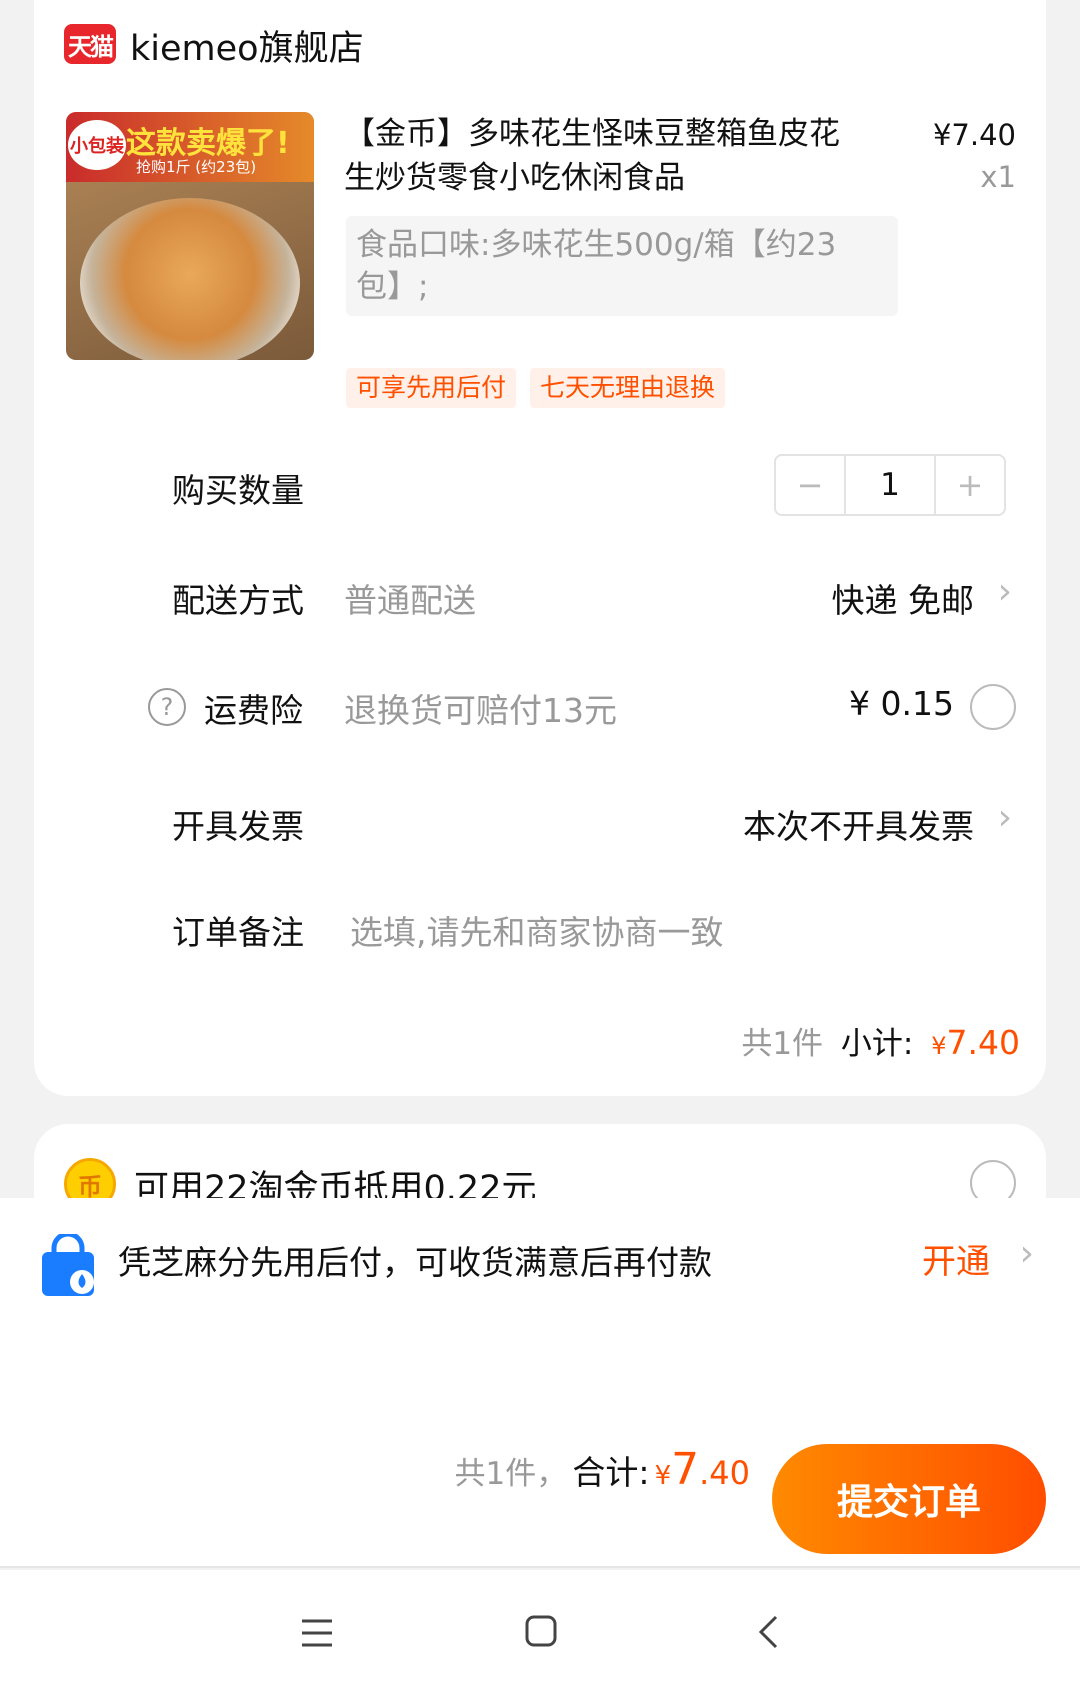 This screenshot has width=1080, height=1704. What do you see at coordinates (410, 600) in the screenshot?
I see `delivery-sub: 普通配送` at bounding box center [410, 600].